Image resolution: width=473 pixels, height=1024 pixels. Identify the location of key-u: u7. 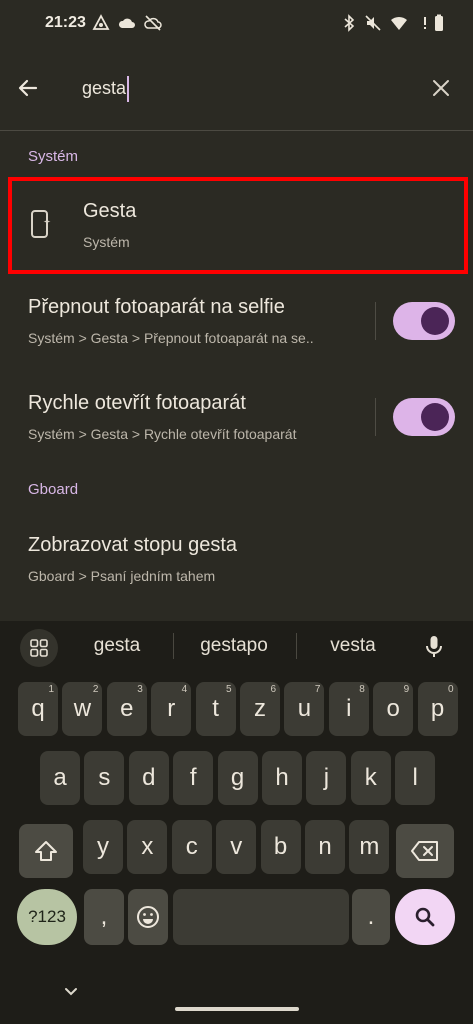
(304, 709).